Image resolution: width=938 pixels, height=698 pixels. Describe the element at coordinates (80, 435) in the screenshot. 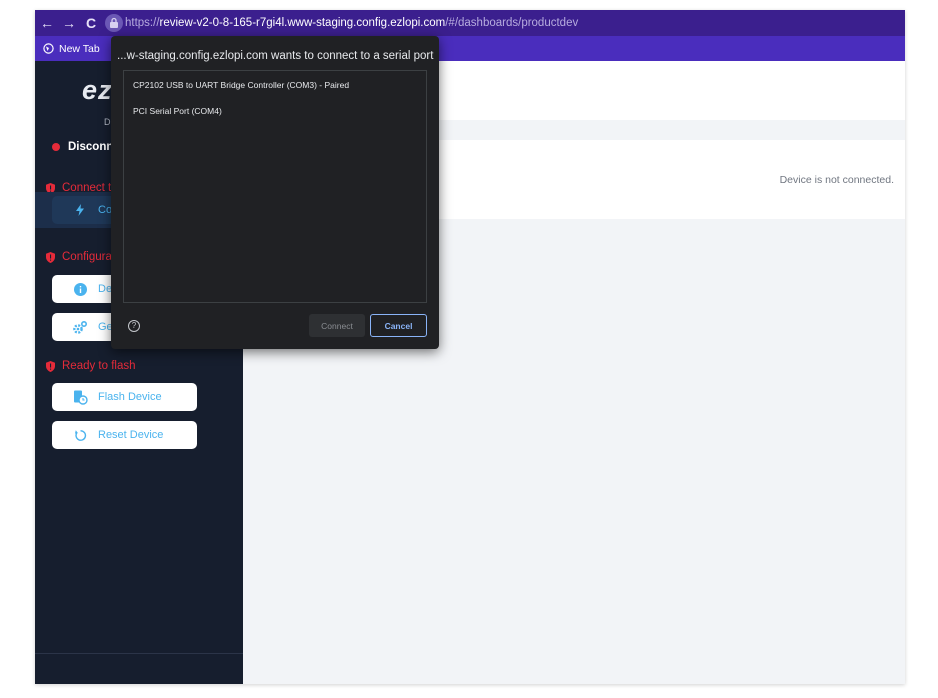

I see `reset-icon` at that location.